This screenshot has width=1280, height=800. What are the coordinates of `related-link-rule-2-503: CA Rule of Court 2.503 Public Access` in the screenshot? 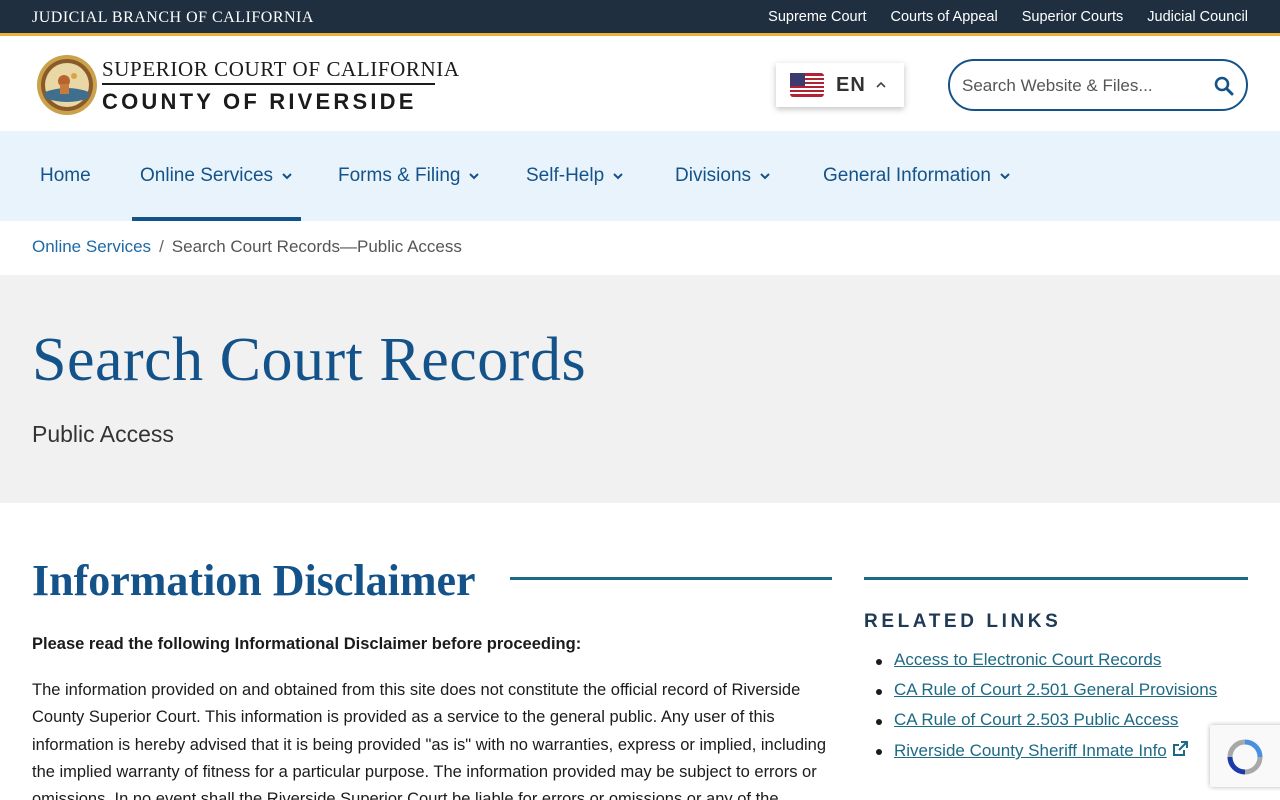 It's located at (1036, 719).